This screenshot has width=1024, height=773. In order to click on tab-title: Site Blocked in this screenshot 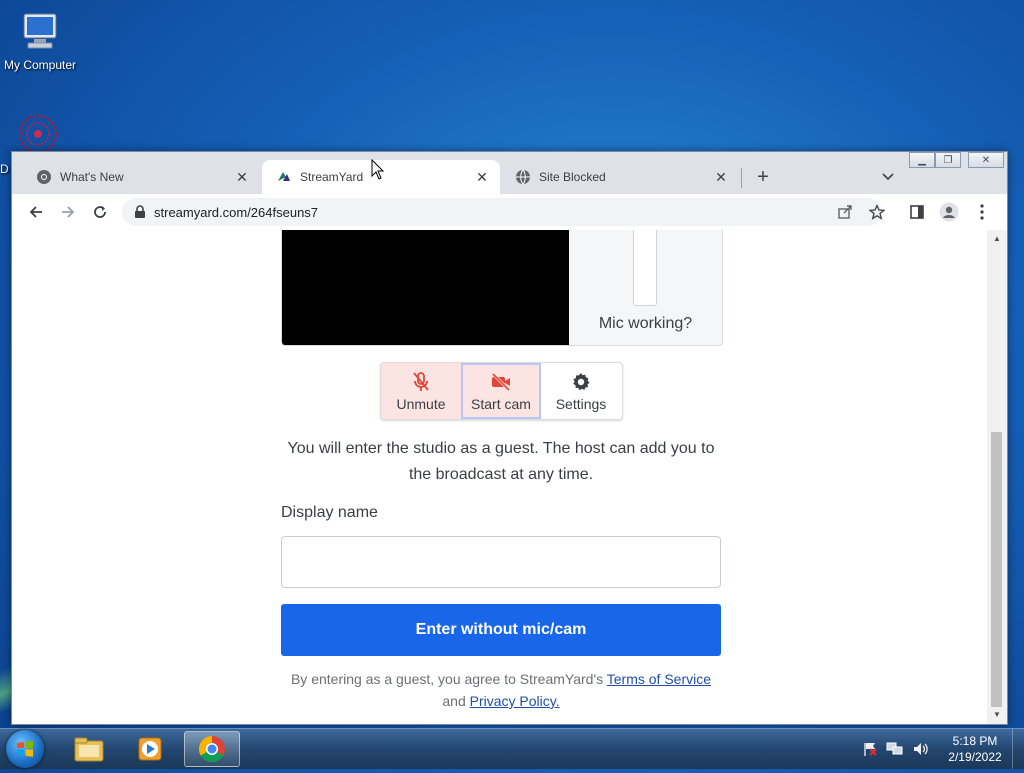, I will do `click(572, 177)`.